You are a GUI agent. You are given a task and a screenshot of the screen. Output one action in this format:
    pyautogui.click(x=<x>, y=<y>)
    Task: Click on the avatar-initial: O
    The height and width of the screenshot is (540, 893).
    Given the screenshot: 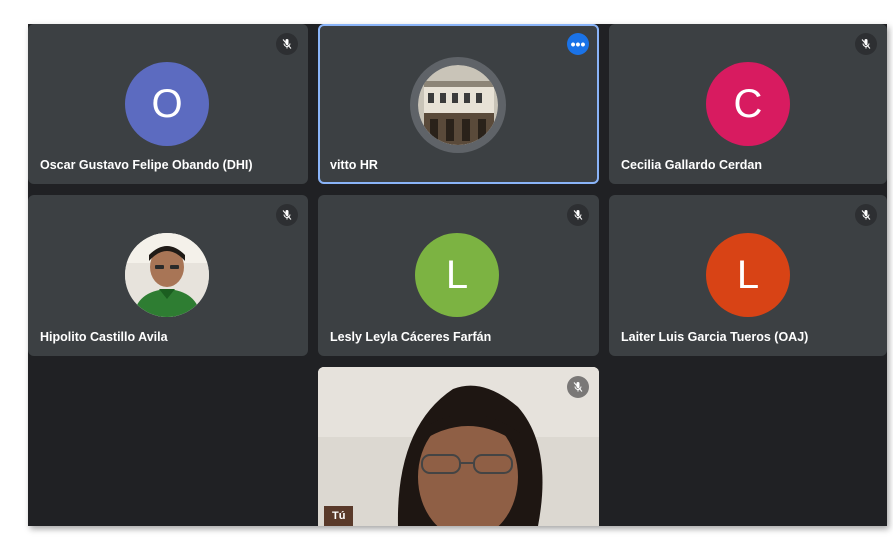 What is the action you would take?
    pyautogui.click(x=167, y=103)
    